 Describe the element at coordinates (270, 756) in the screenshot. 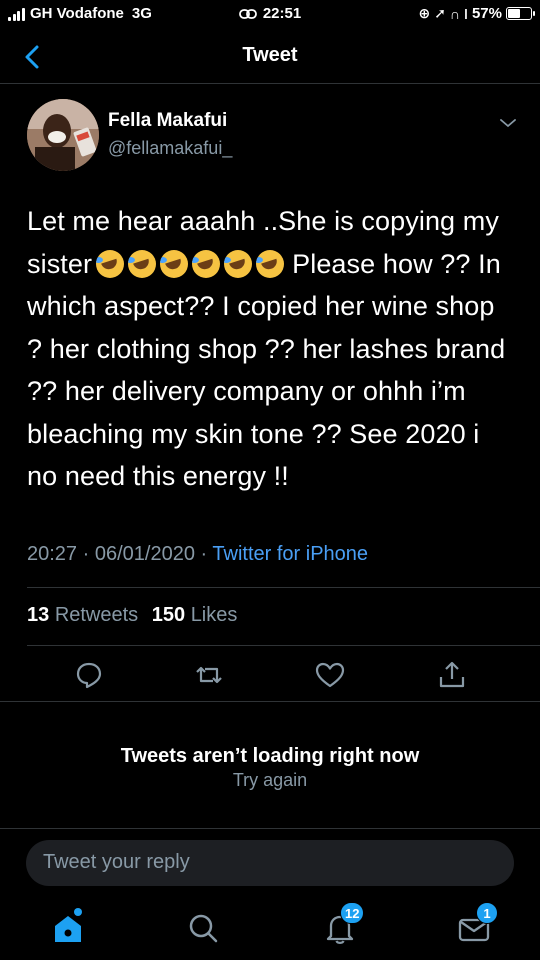

I see `error-title: Tweets aren’t loading right now` at that location.